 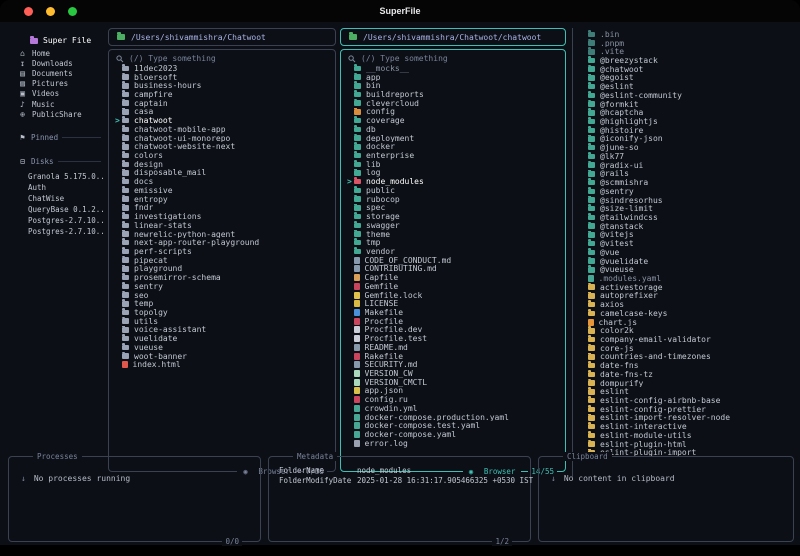 What do you see at coordinates (687, 295) in the screenshot?
I see `folder-row: autoprefixer` at bounding box center [687, 295].